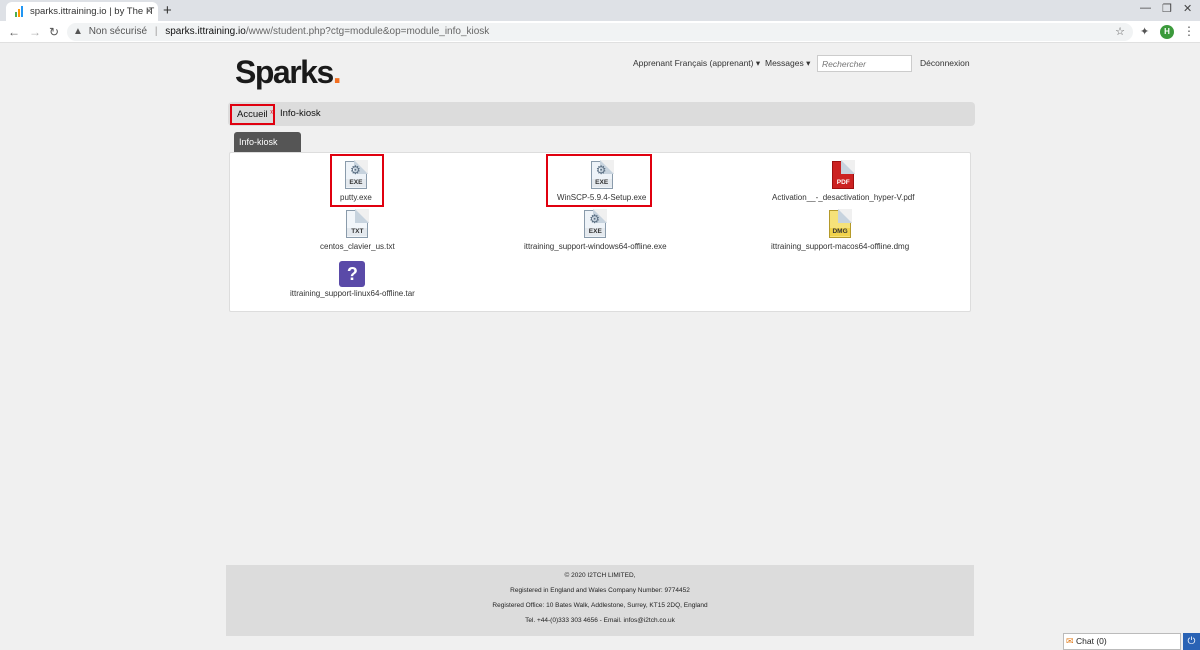  I want to click on file-name: centos_clavier_us.txt, so click(357, 246).